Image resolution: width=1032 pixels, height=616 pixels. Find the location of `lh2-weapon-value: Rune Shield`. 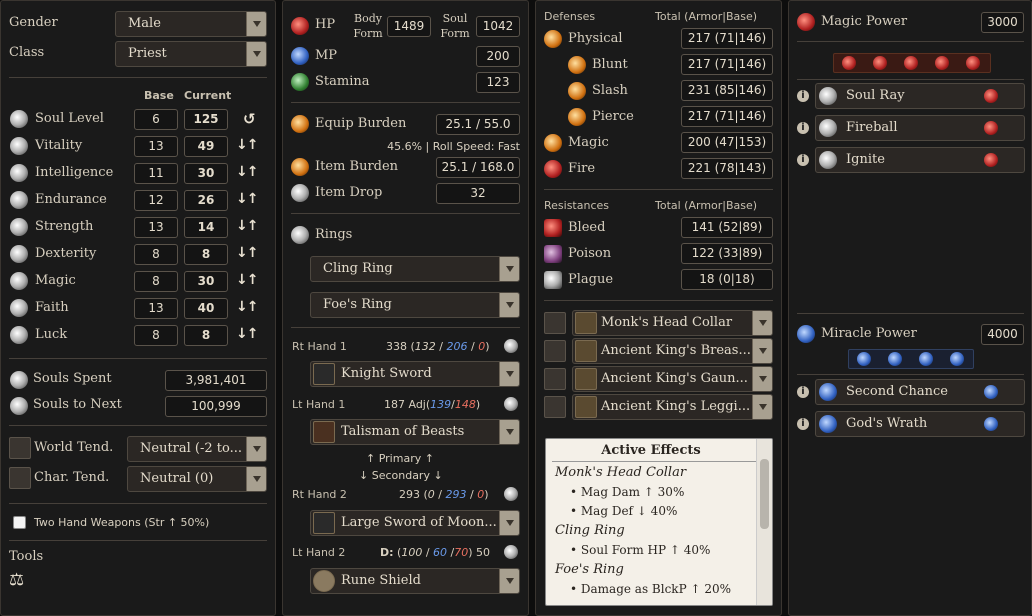

lh2-weapon-value: Rune Shield is located at coordinates (381, 580).